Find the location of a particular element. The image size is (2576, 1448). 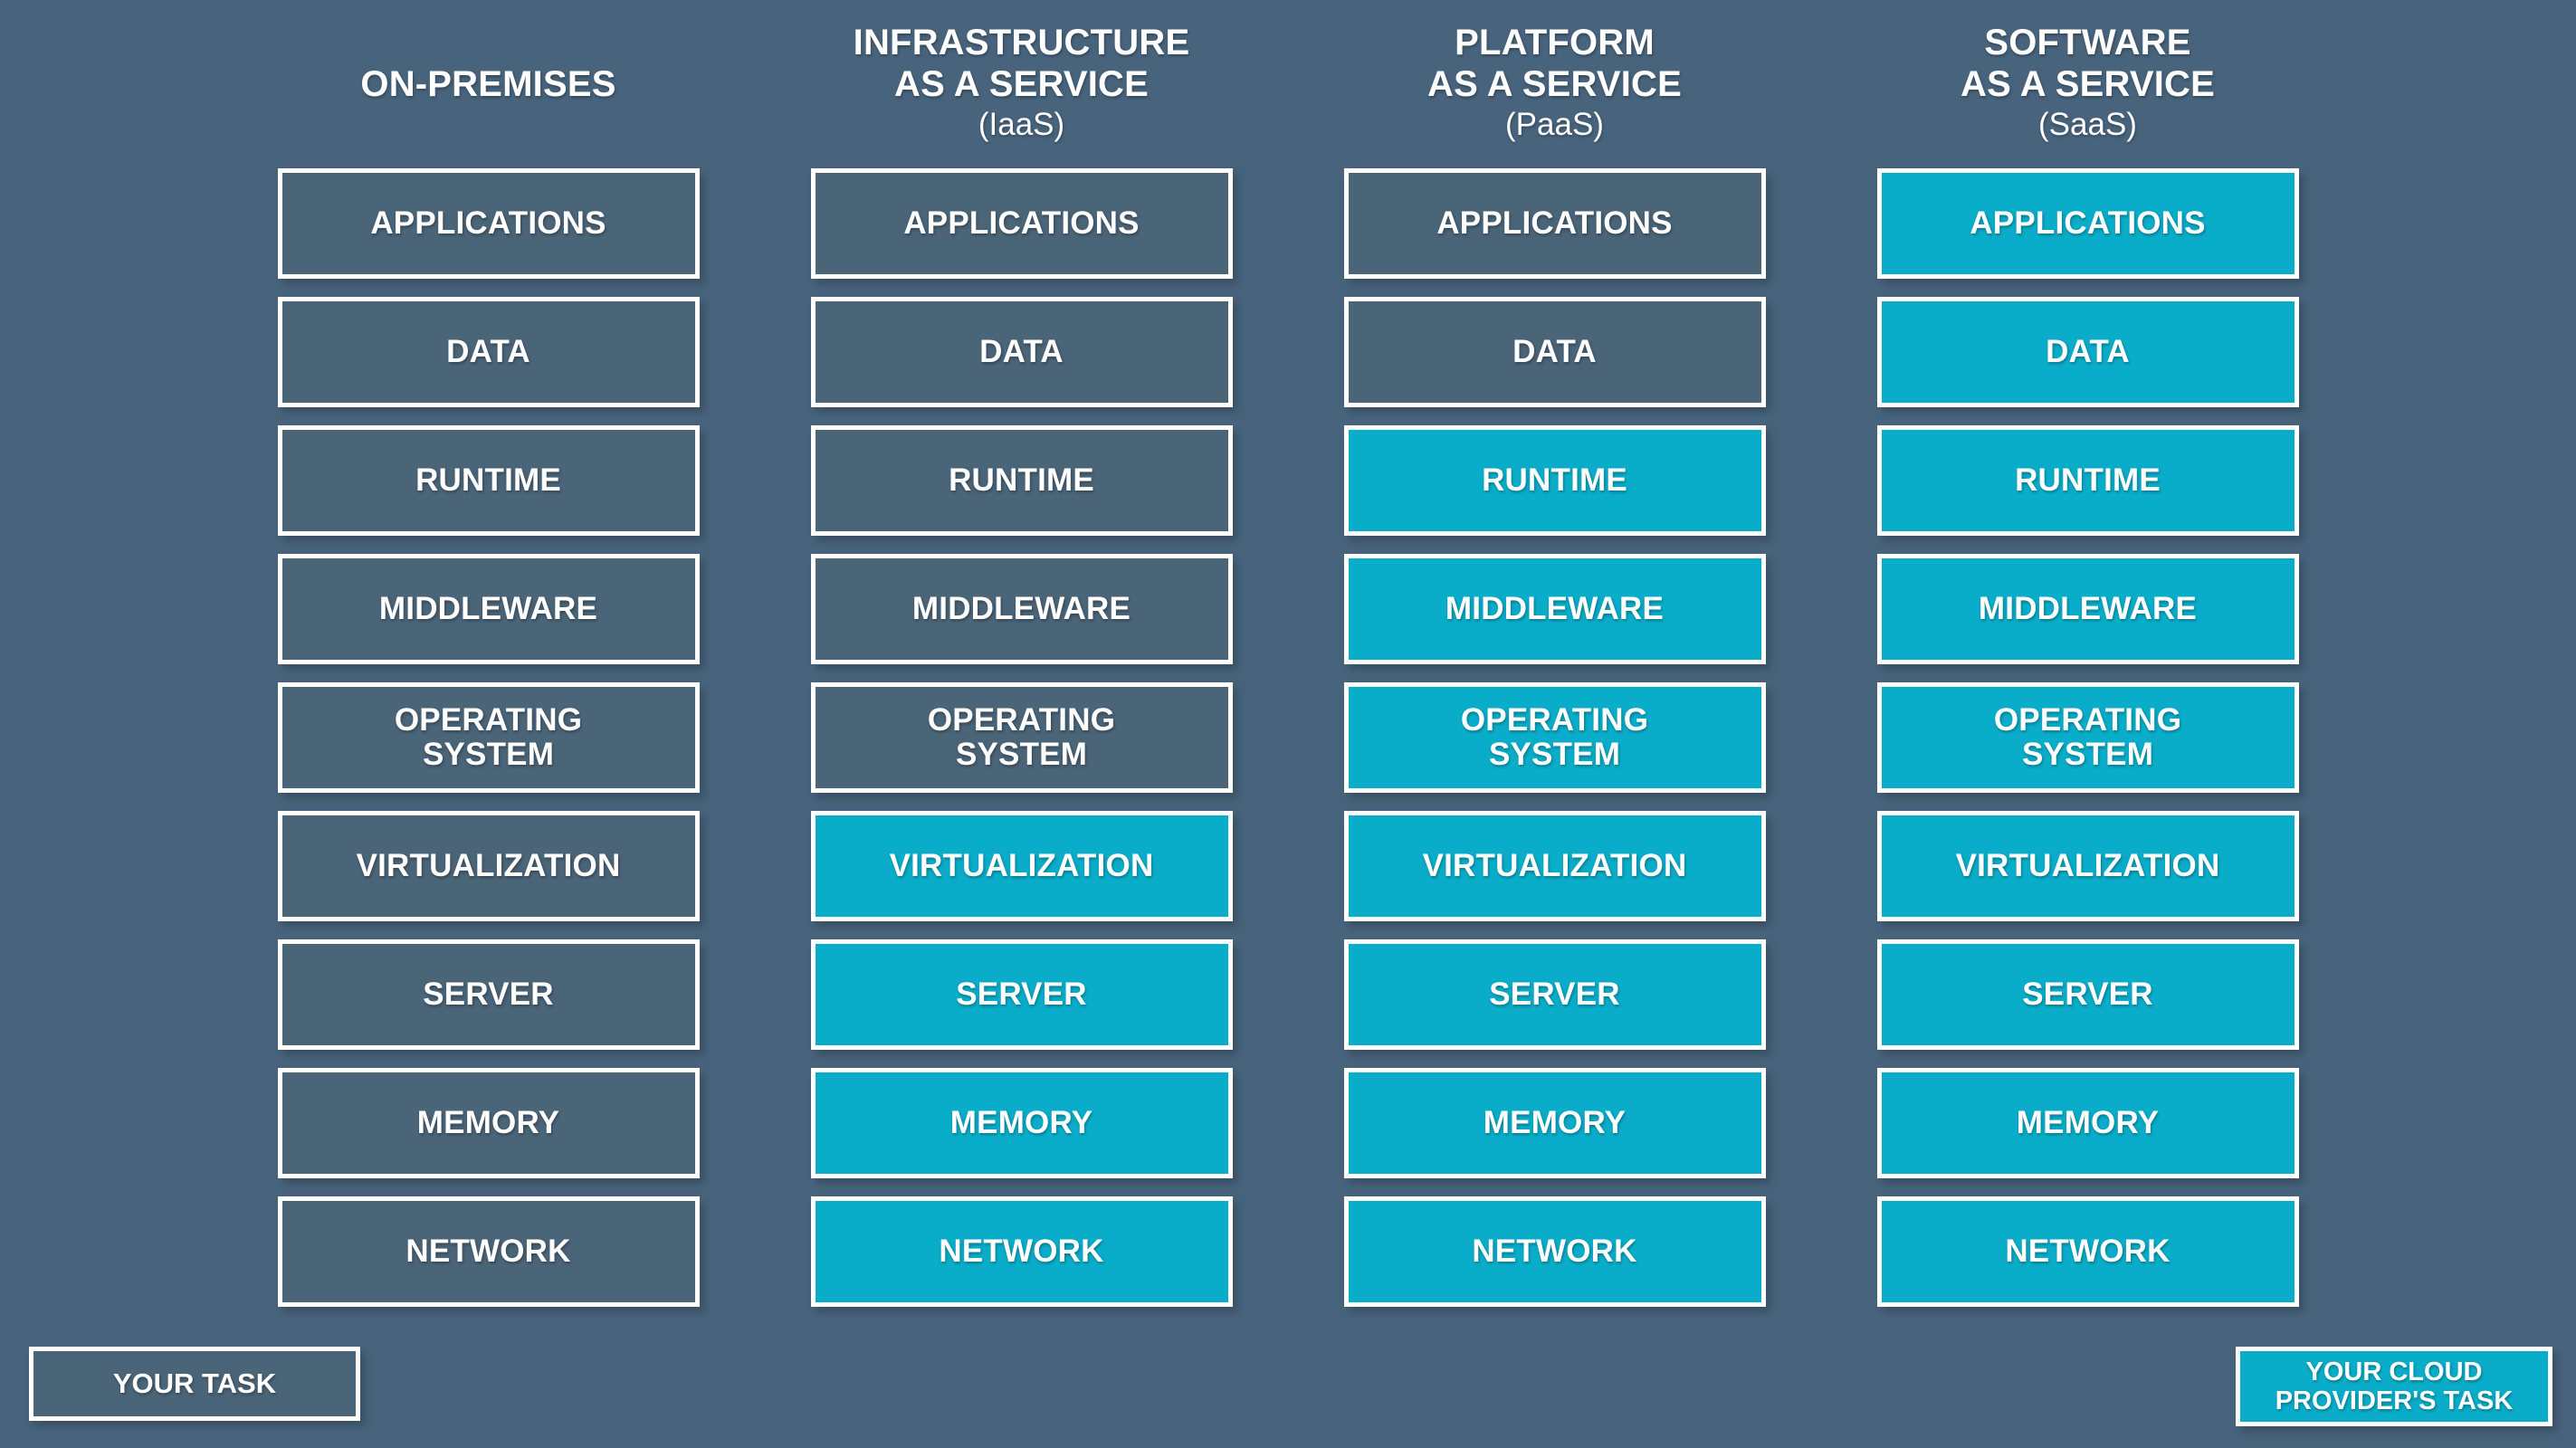

legend-your-task: YOUR TASK is located at coordinates (195, 1384).